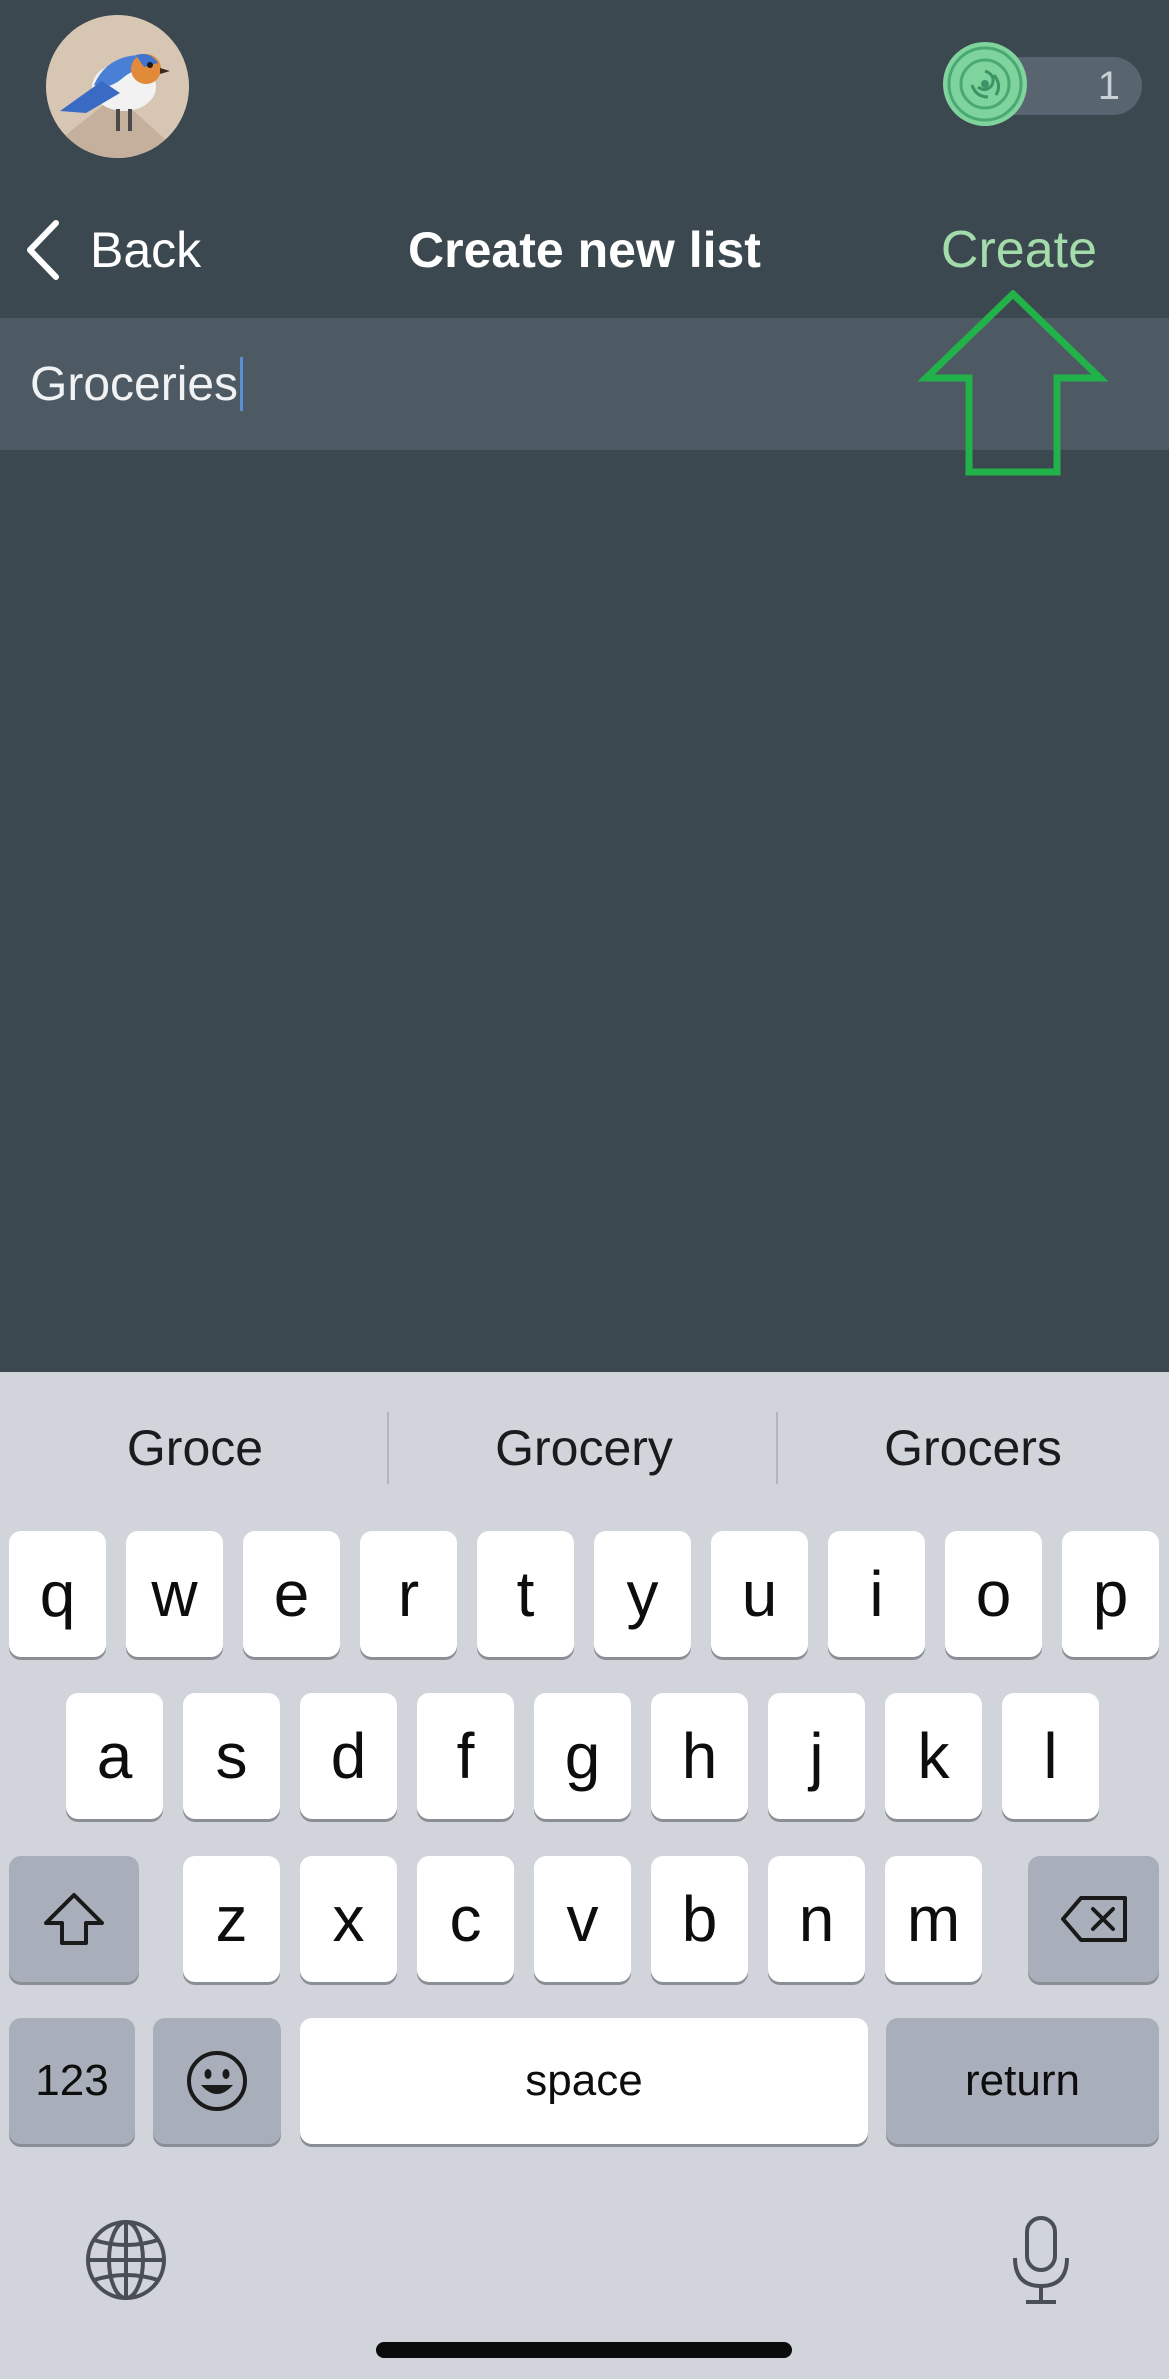 The image size is (1169, 2379). I want to click on shift-icon, so click(74, 1919).